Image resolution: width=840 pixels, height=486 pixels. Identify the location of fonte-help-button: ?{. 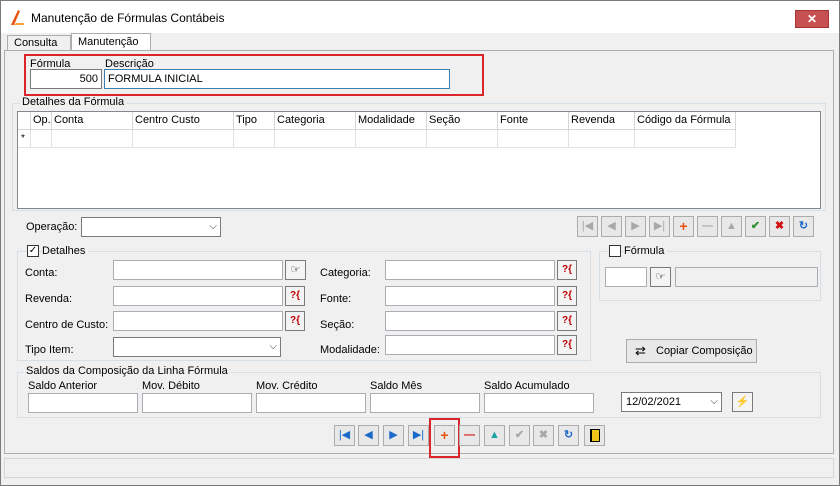
(567, 296).